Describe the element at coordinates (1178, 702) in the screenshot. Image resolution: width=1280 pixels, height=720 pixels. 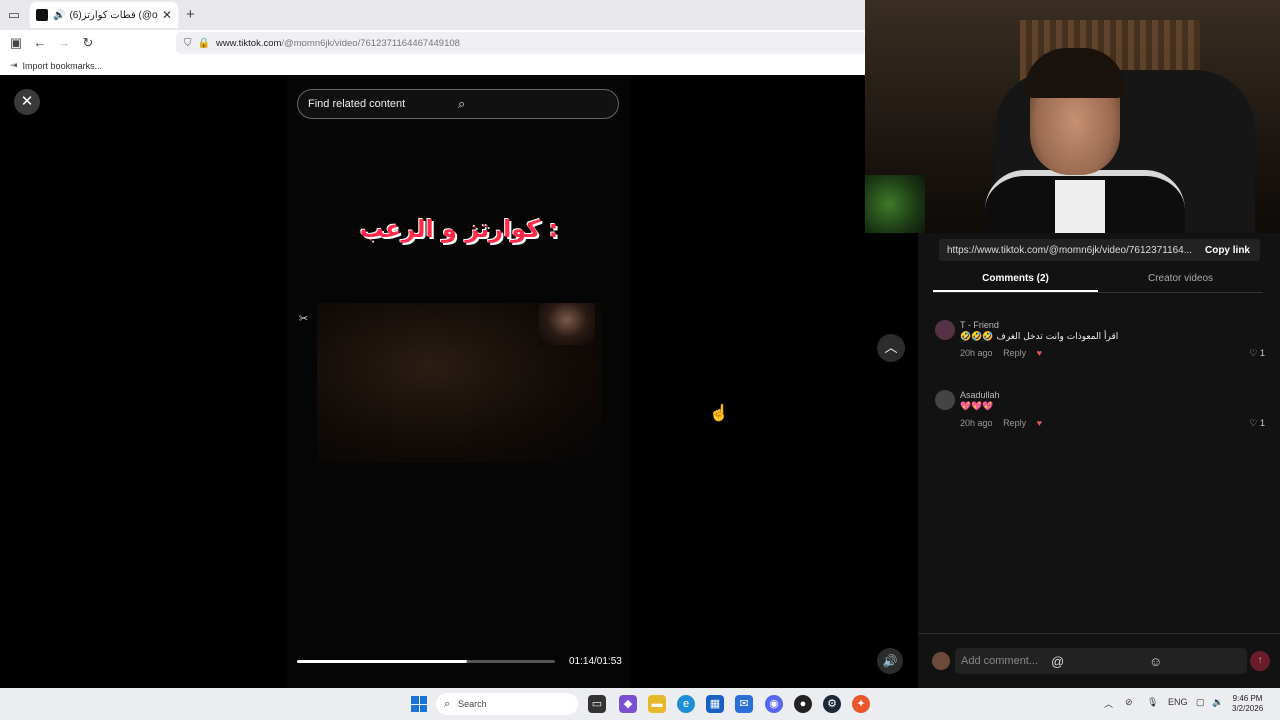
I see `language-indicator: ENG` at that location.